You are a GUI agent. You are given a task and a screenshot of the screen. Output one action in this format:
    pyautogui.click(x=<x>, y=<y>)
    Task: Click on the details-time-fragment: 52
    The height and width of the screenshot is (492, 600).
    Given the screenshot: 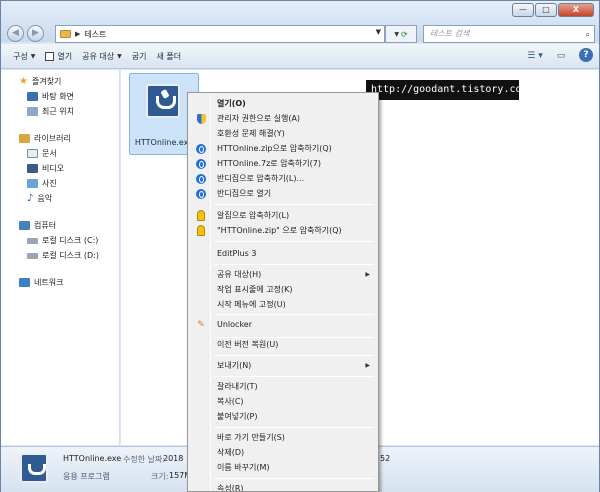 What is the action you would take?
    pyautogui.click(x=385, y=458)
    